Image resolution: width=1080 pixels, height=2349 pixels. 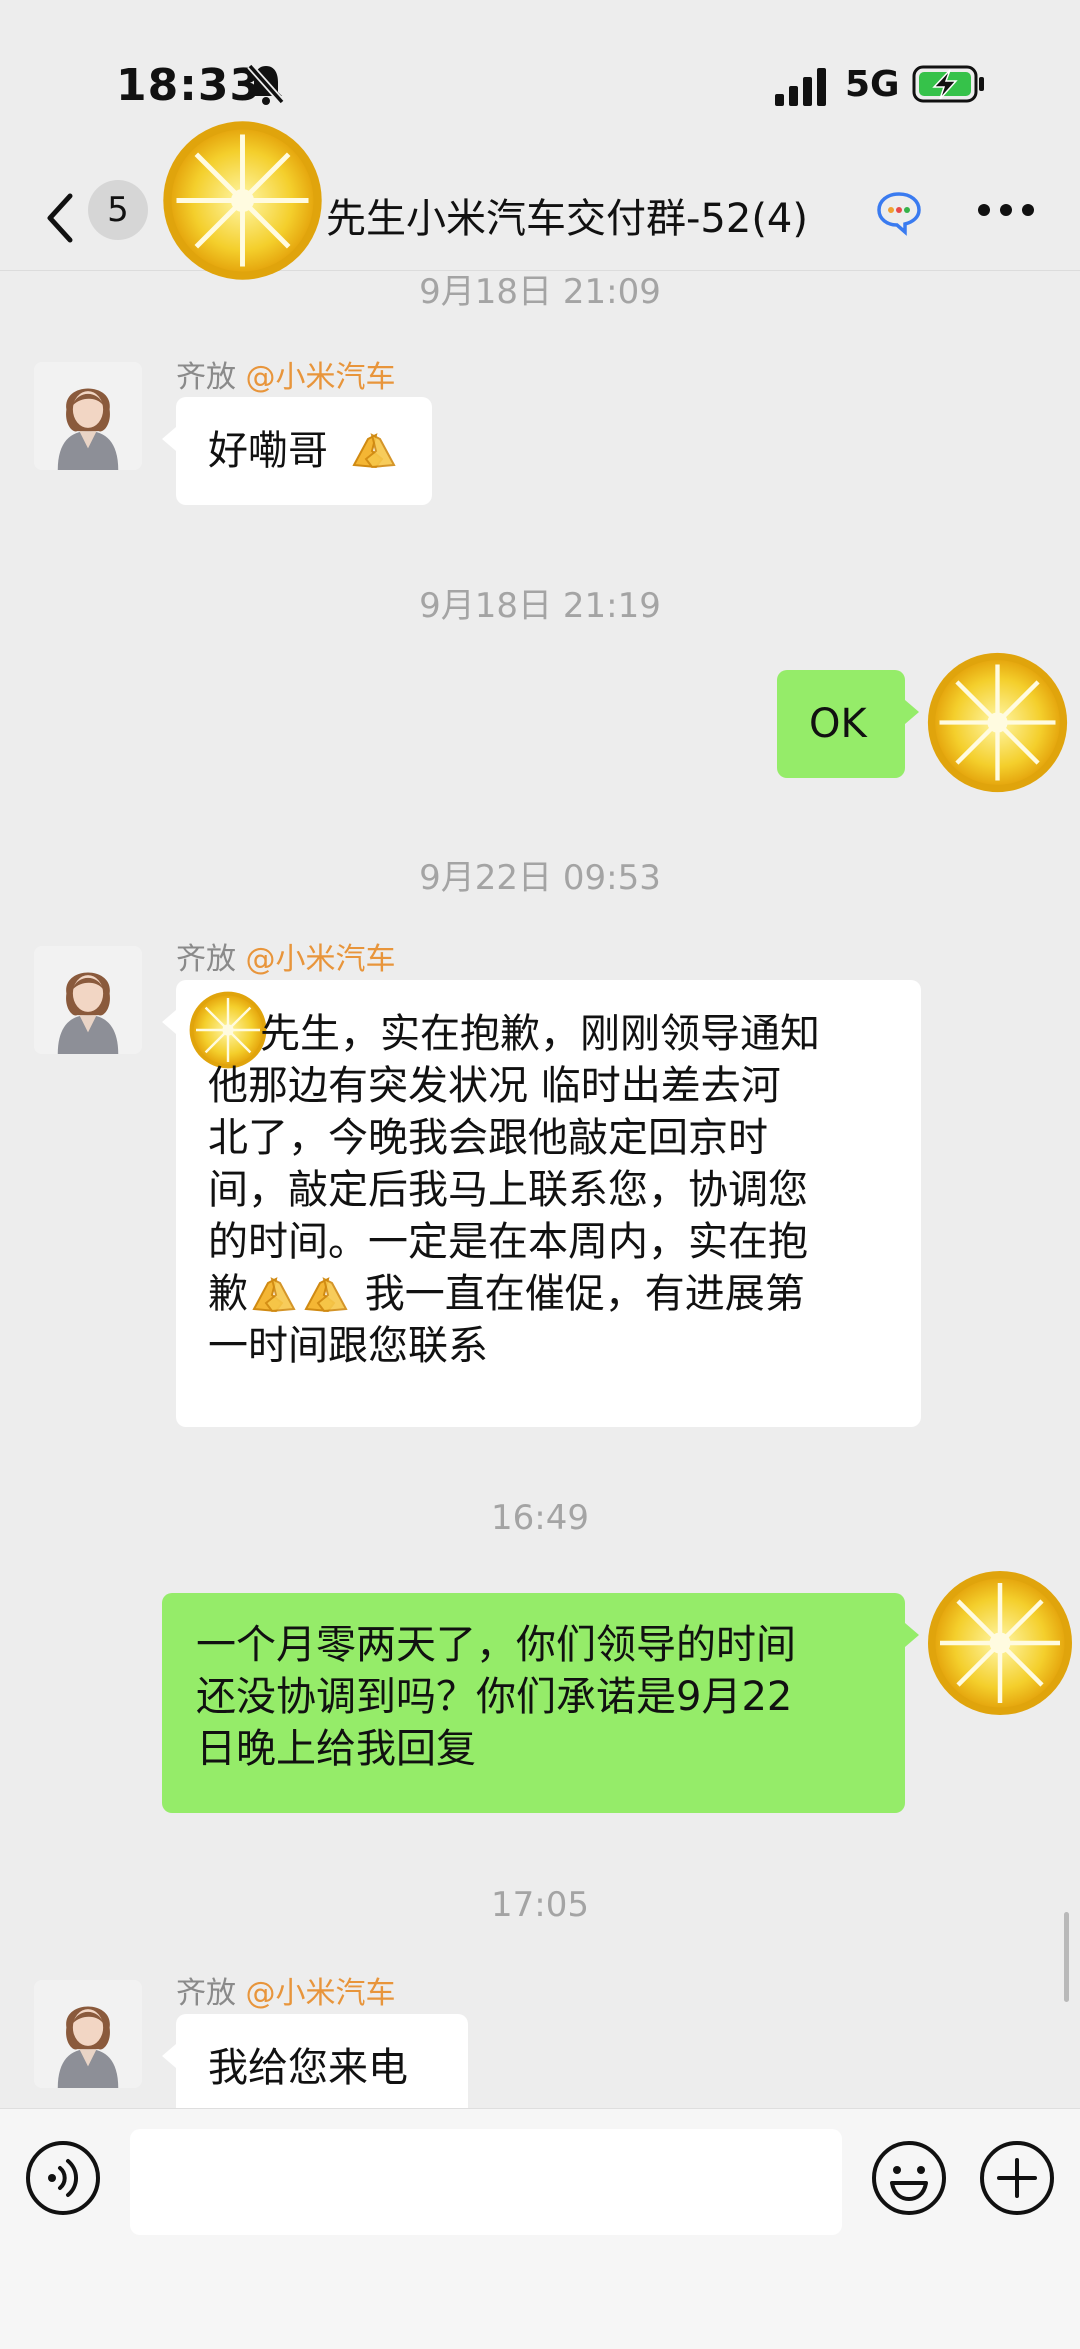 I want to click on message-bubble-outgoing: 一个月零两天了，你们领导的时间 还没协调到吗？你们承诺是9月22 日晚上给我回复, so click(x=540, y=1703).